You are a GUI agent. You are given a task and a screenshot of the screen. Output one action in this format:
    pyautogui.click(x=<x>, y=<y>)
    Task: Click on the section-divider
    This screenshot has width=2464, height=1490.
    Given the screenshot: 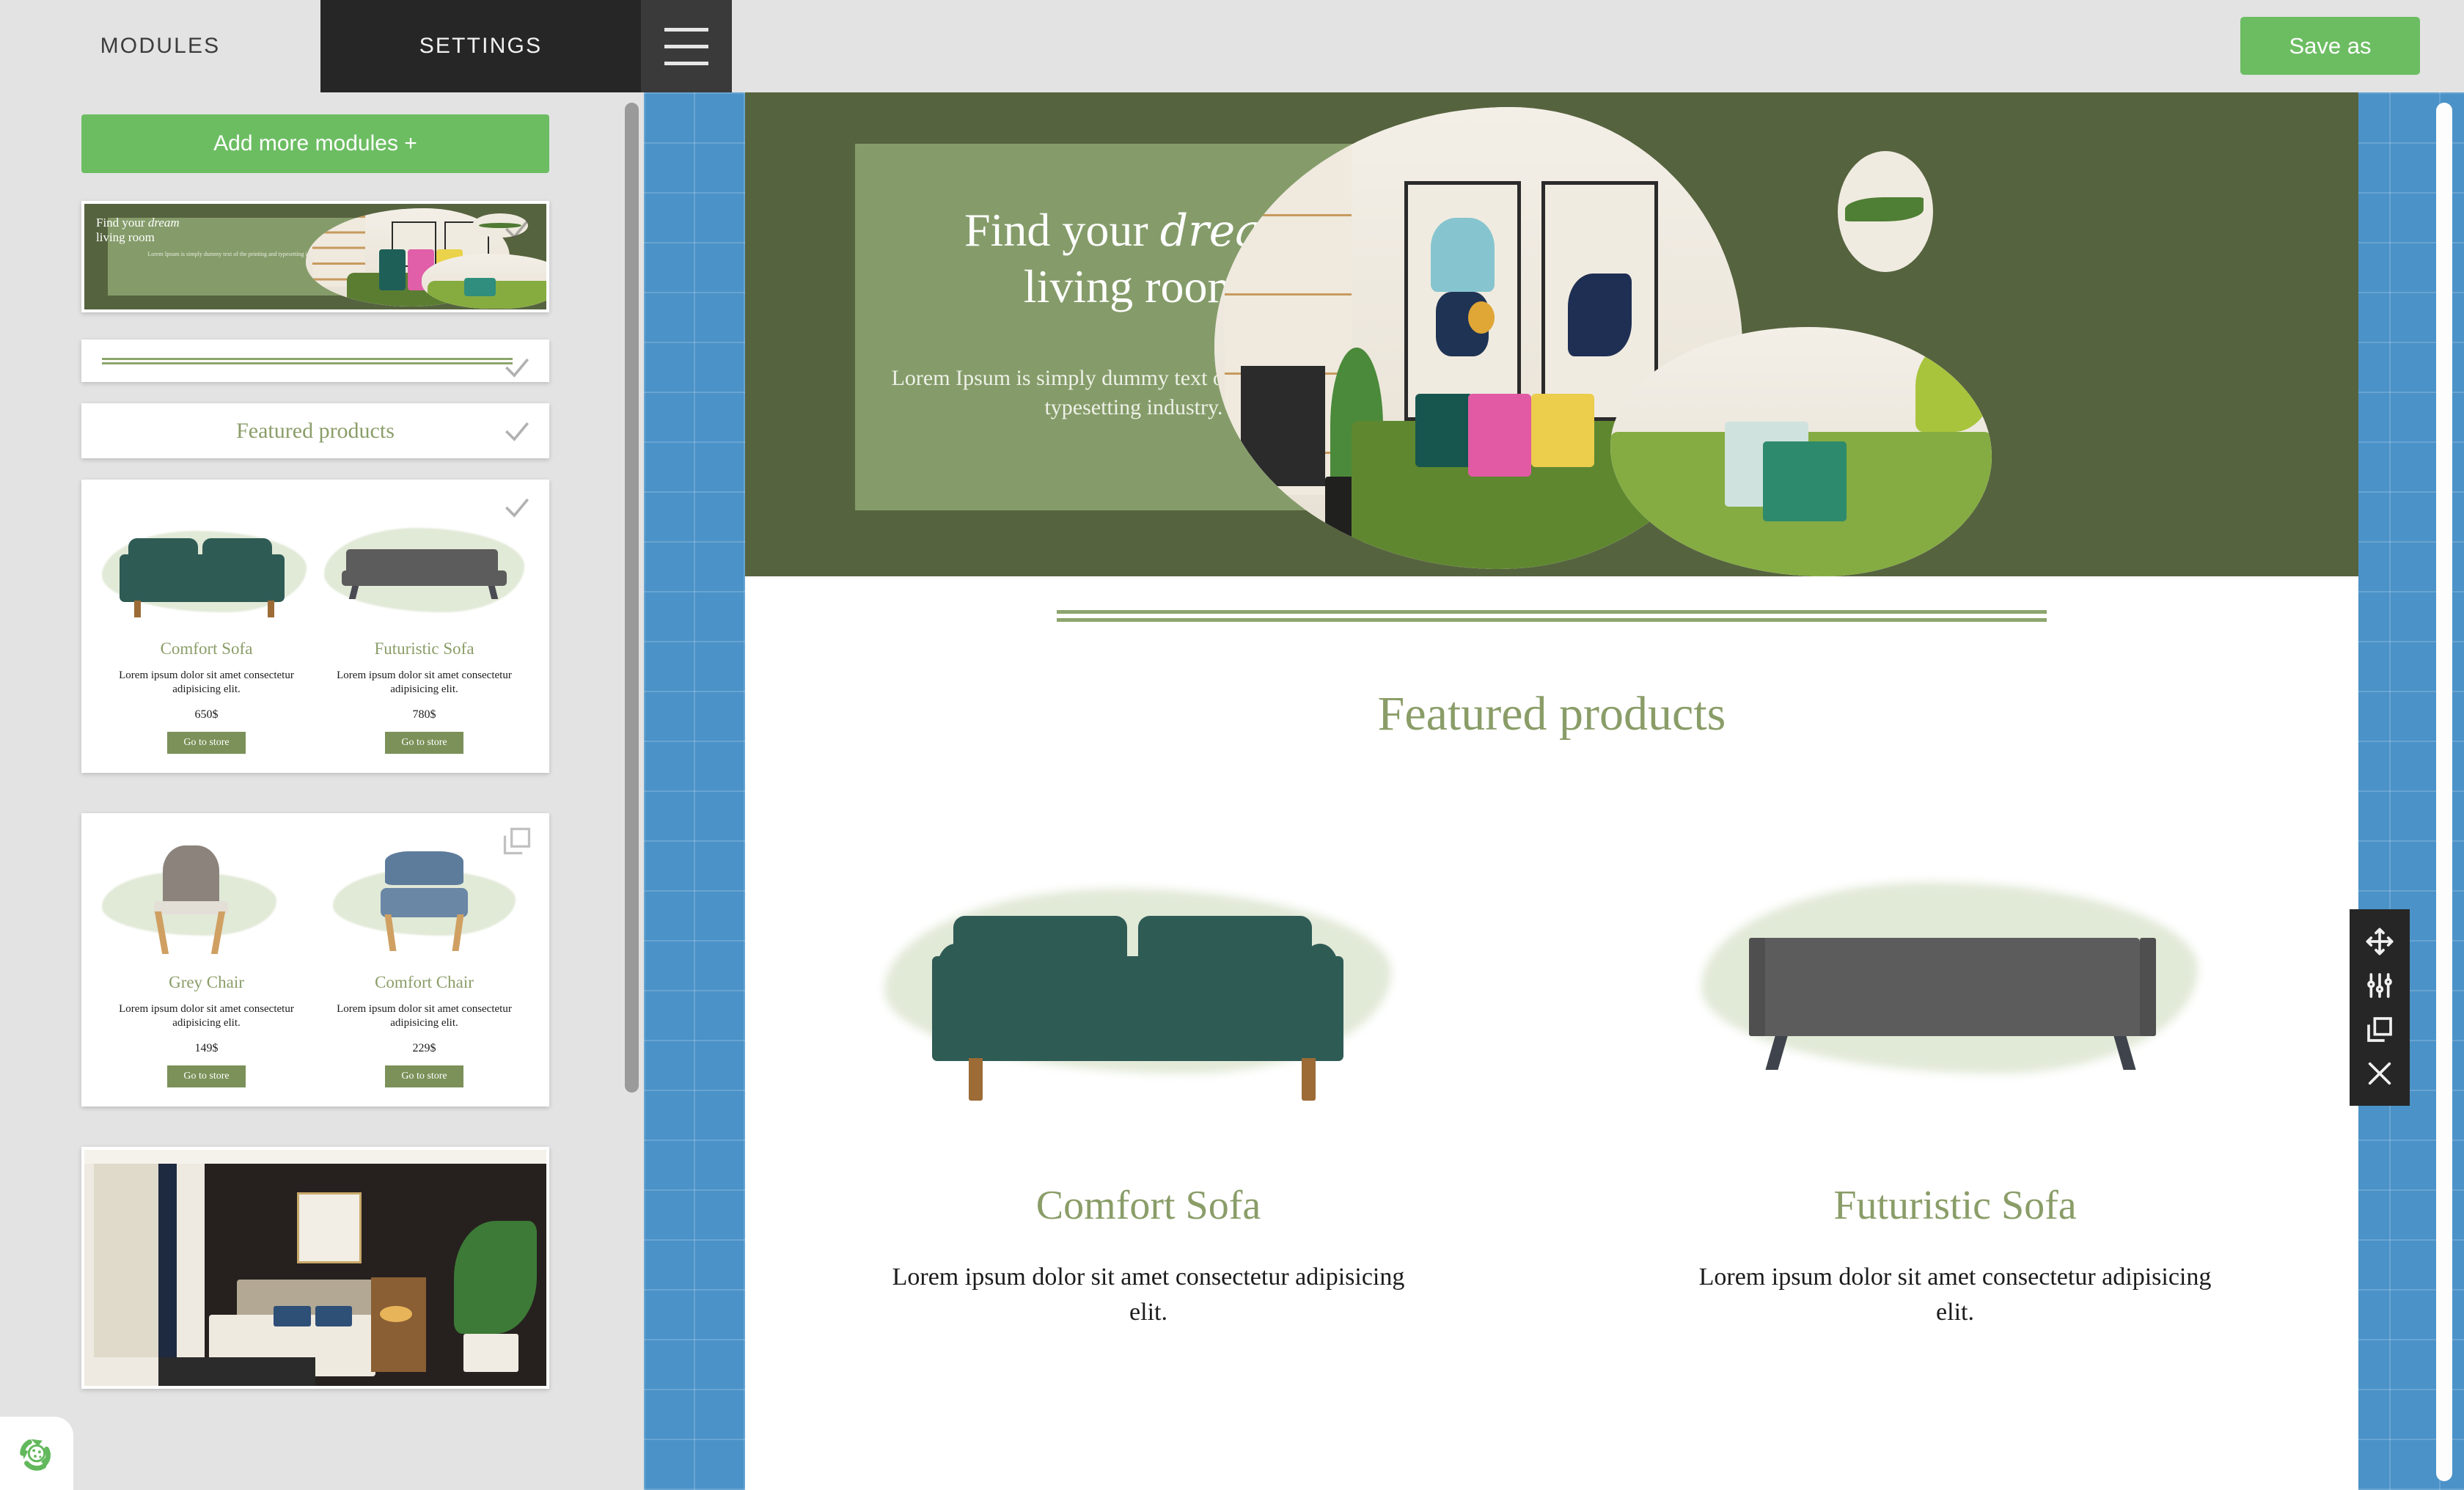 What is the action you would take?
    pyautogui.click(x=1552, y=616)
    